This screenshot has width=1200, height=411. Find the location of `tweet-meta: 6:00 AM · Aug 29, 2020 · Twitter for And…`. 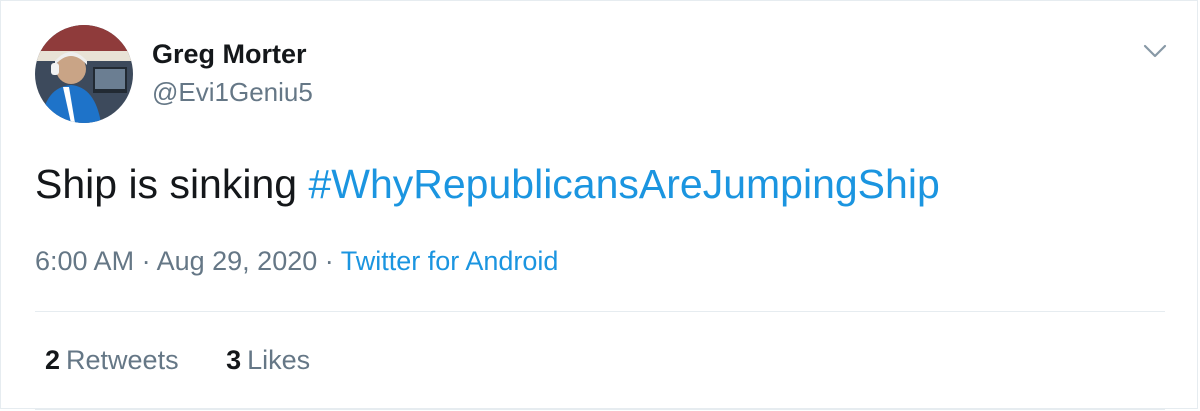

tweet-meta: 6:00 AM · Aug 29, 2020 · Twitter for And… is located at coordinates (296, 261).